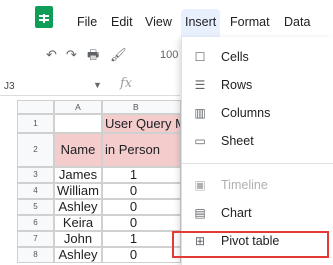  Describe the element at coordinates (126, 83) in the screenshot. I see `fx-icon: fx` at that location.